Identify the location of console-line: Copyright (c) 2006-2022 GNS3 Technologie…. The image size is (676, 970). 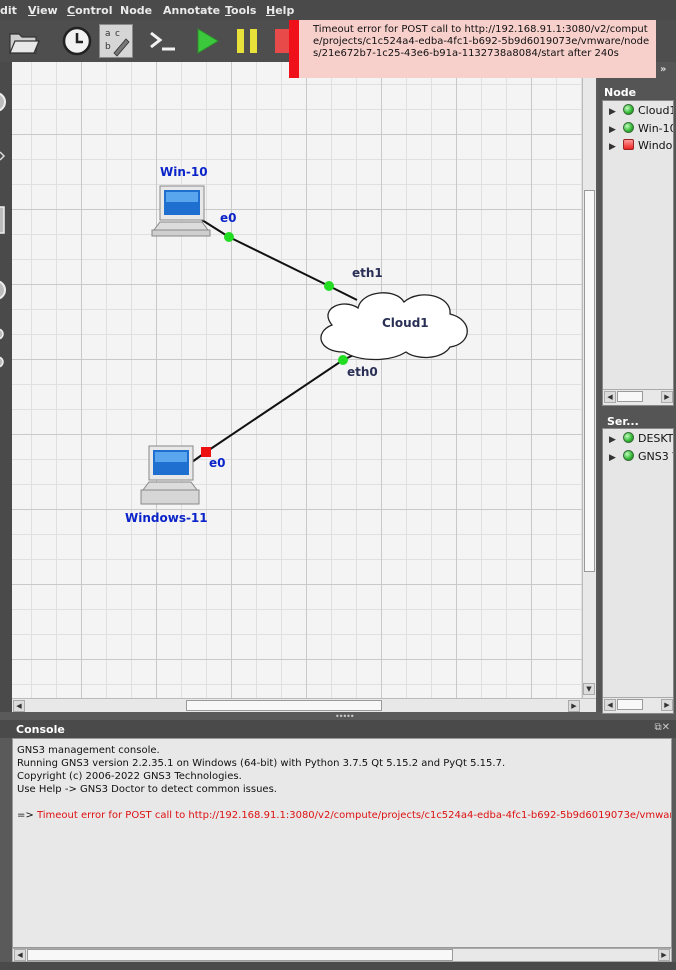
(129, 776).